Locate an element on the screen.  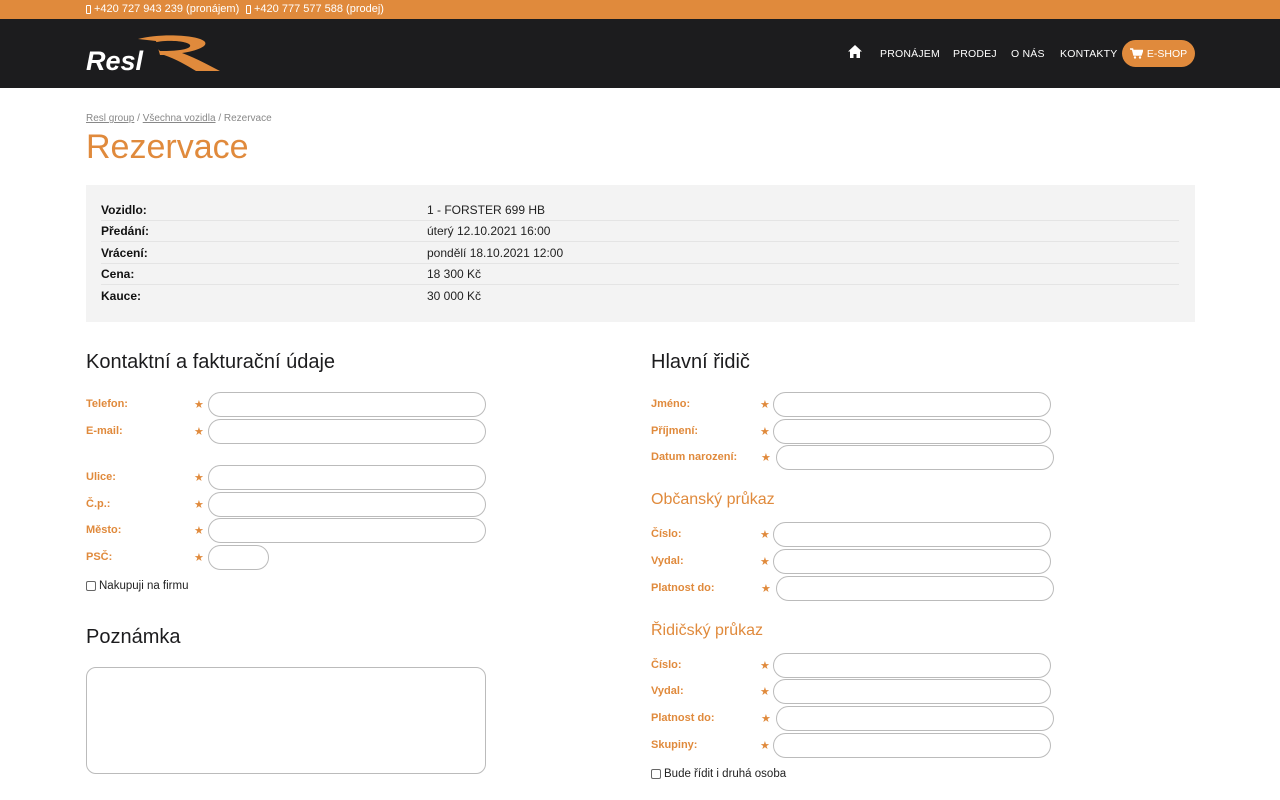
license-groups-input is located at coordinates (912, 745).